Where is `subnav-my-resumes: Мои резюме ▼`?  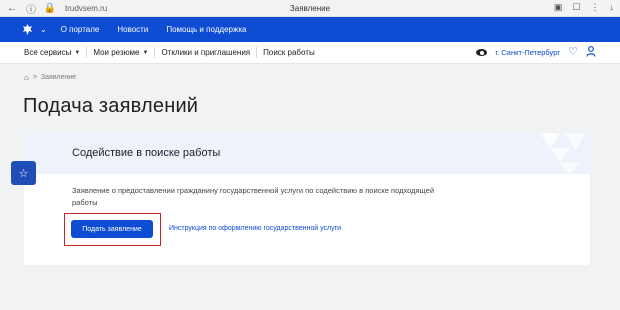 subnav-my-resumes: Мои резюме ▼ is located at coordinates (120, 52).